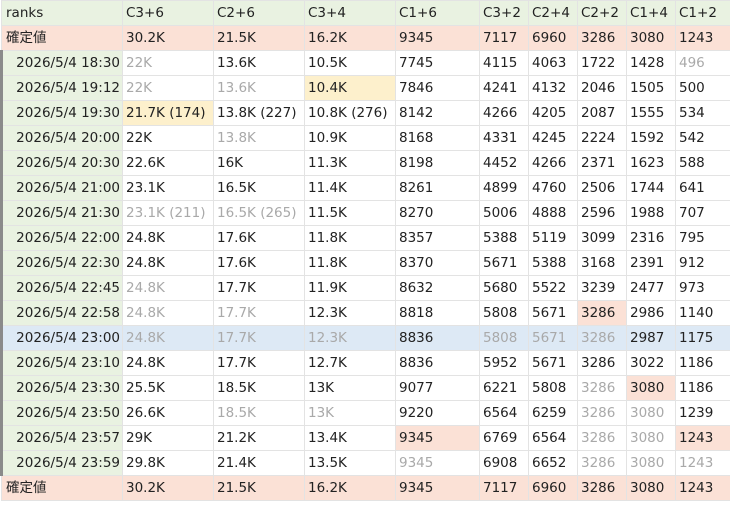  Describe the element at coordinates (702, 188) in the screenshot. I see `value-cell: 641` at that location.